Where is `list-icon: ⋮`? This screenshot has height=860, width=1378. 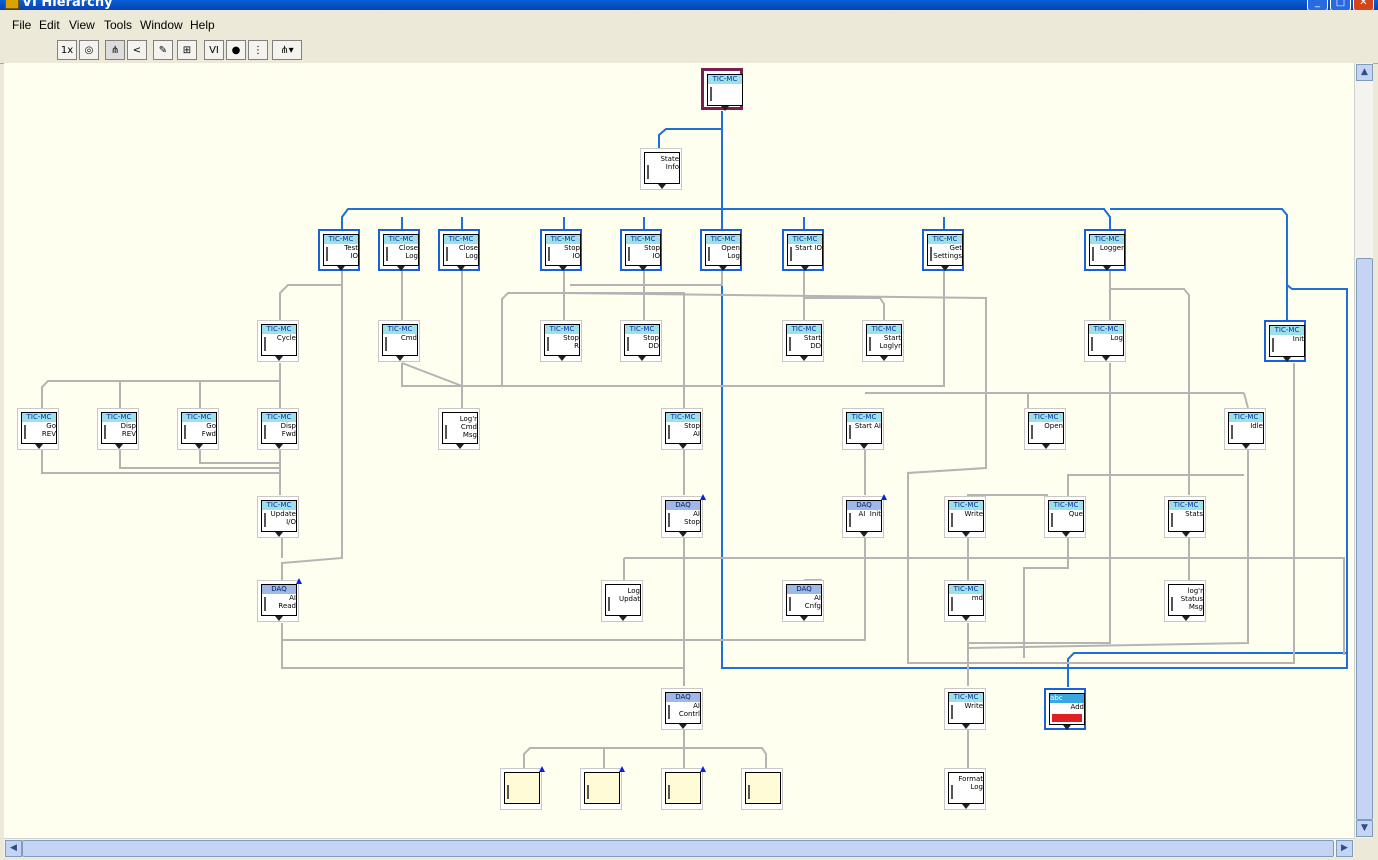 list-icon: ⋮ is located at coordinates (258, 50).